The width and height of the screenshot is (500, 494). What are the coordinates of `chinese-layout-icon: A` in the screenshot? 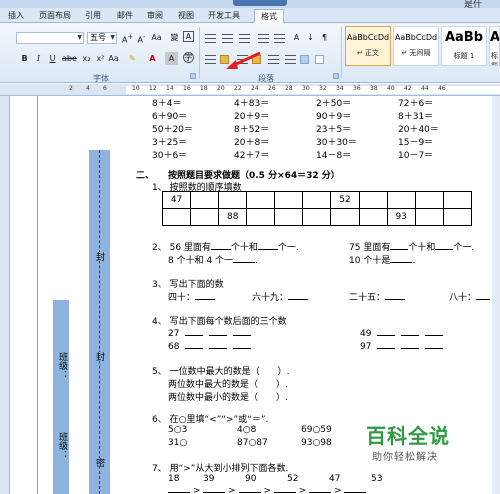 It's located at (296, 37).